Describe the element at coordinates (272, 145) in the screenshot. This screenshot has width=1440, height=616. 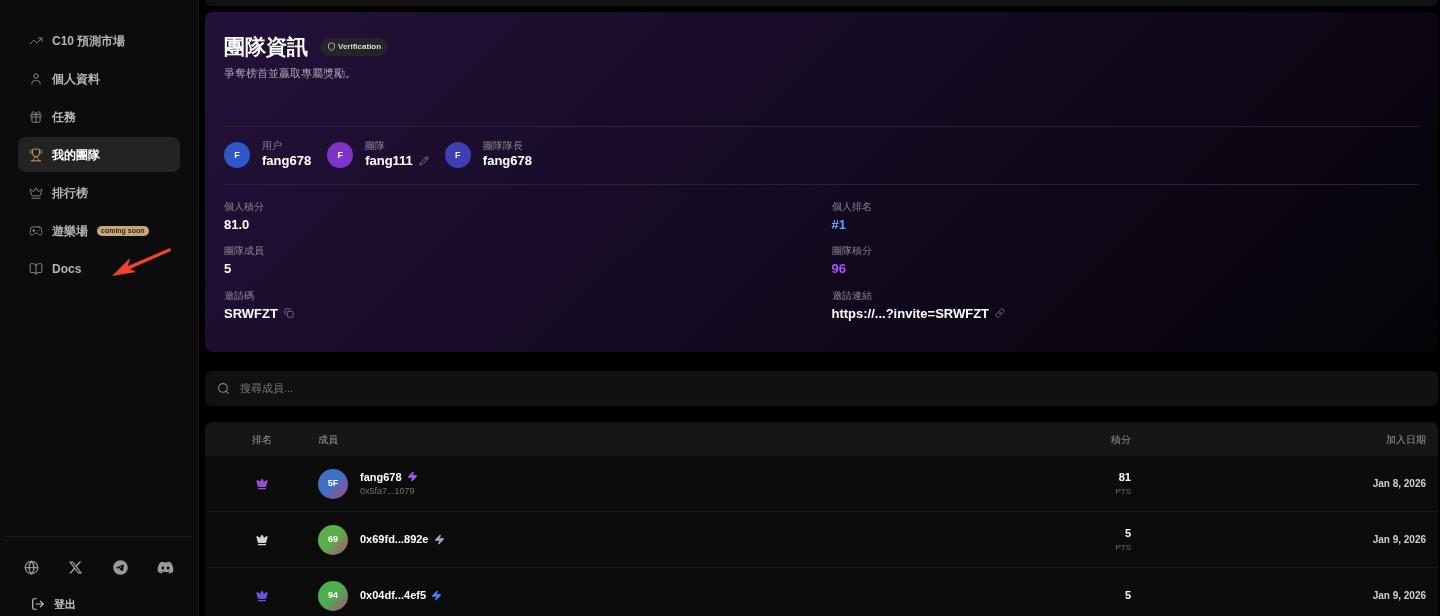
I see `person-label: 用户` at that location.